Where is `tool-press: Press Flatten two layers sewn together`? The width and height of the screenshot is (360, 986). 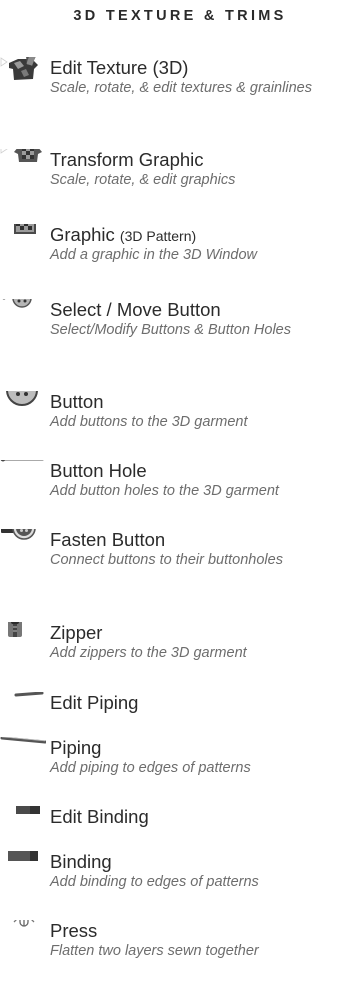 tool-press: Press Flatten two layers sewn together is located at coordinates (180, 950).